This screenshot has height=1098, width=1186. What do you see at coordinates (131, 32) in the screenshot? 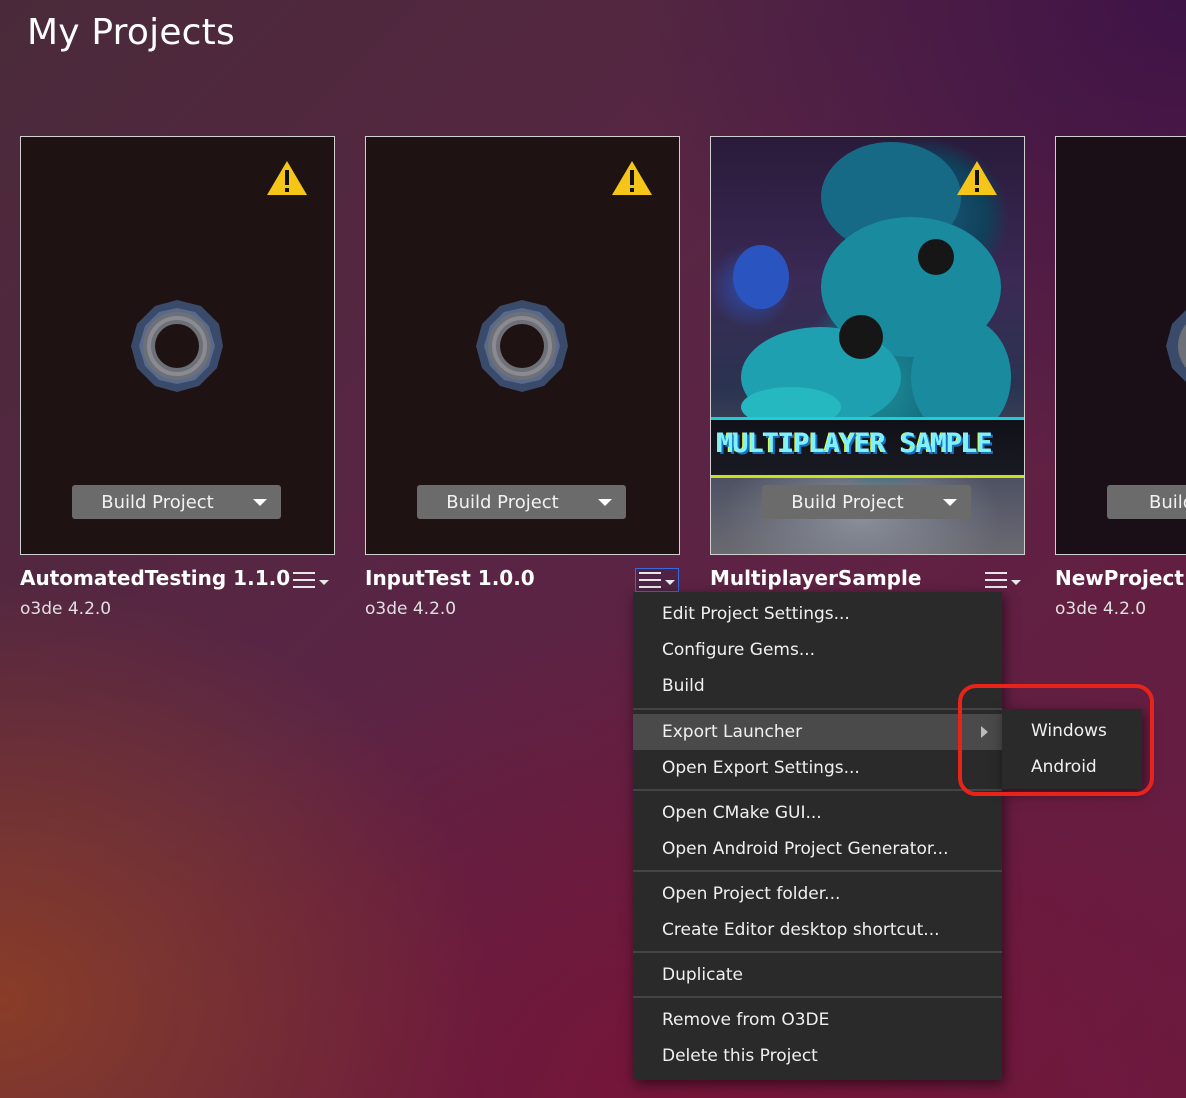
I see `page-title: My Projects` at bounding box center [131, 32].